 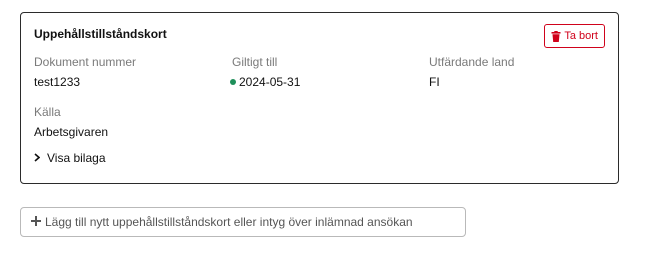 I want to click on country-value: FI, so click(x=434, y=82).